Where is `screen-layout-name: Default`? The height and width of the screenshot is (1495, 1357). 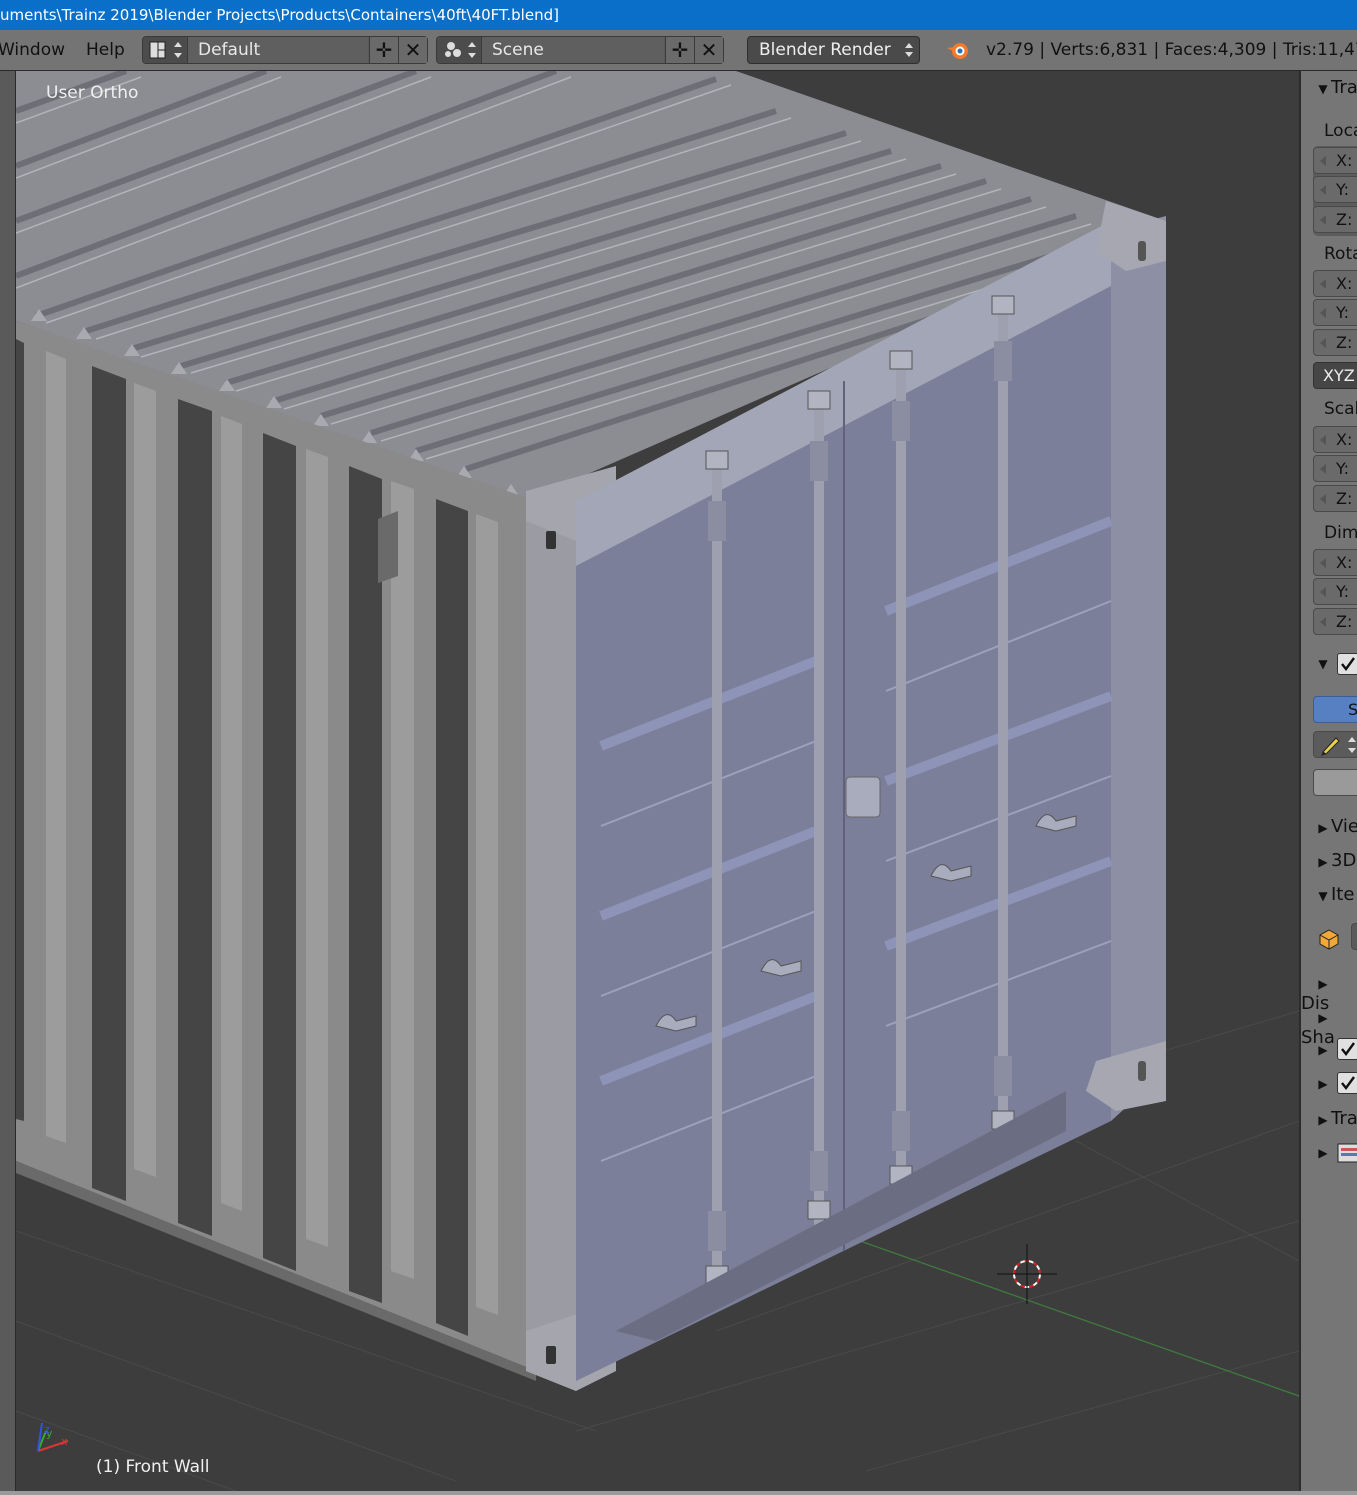
screen-layout-name: Default is located at coordinates (278, 50).